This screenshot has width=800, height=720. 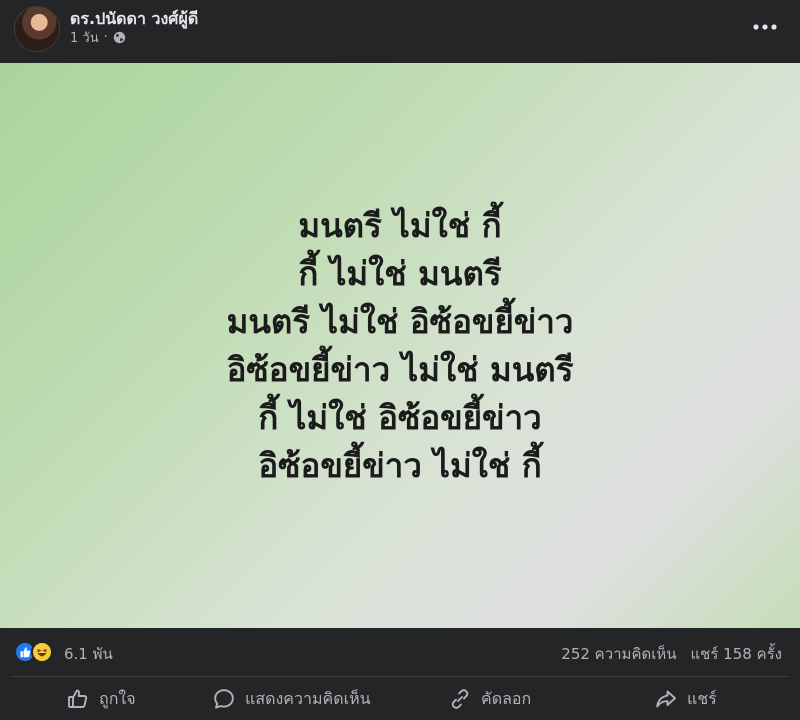 I want to click on globe-icon, so click(x=119, y=37).